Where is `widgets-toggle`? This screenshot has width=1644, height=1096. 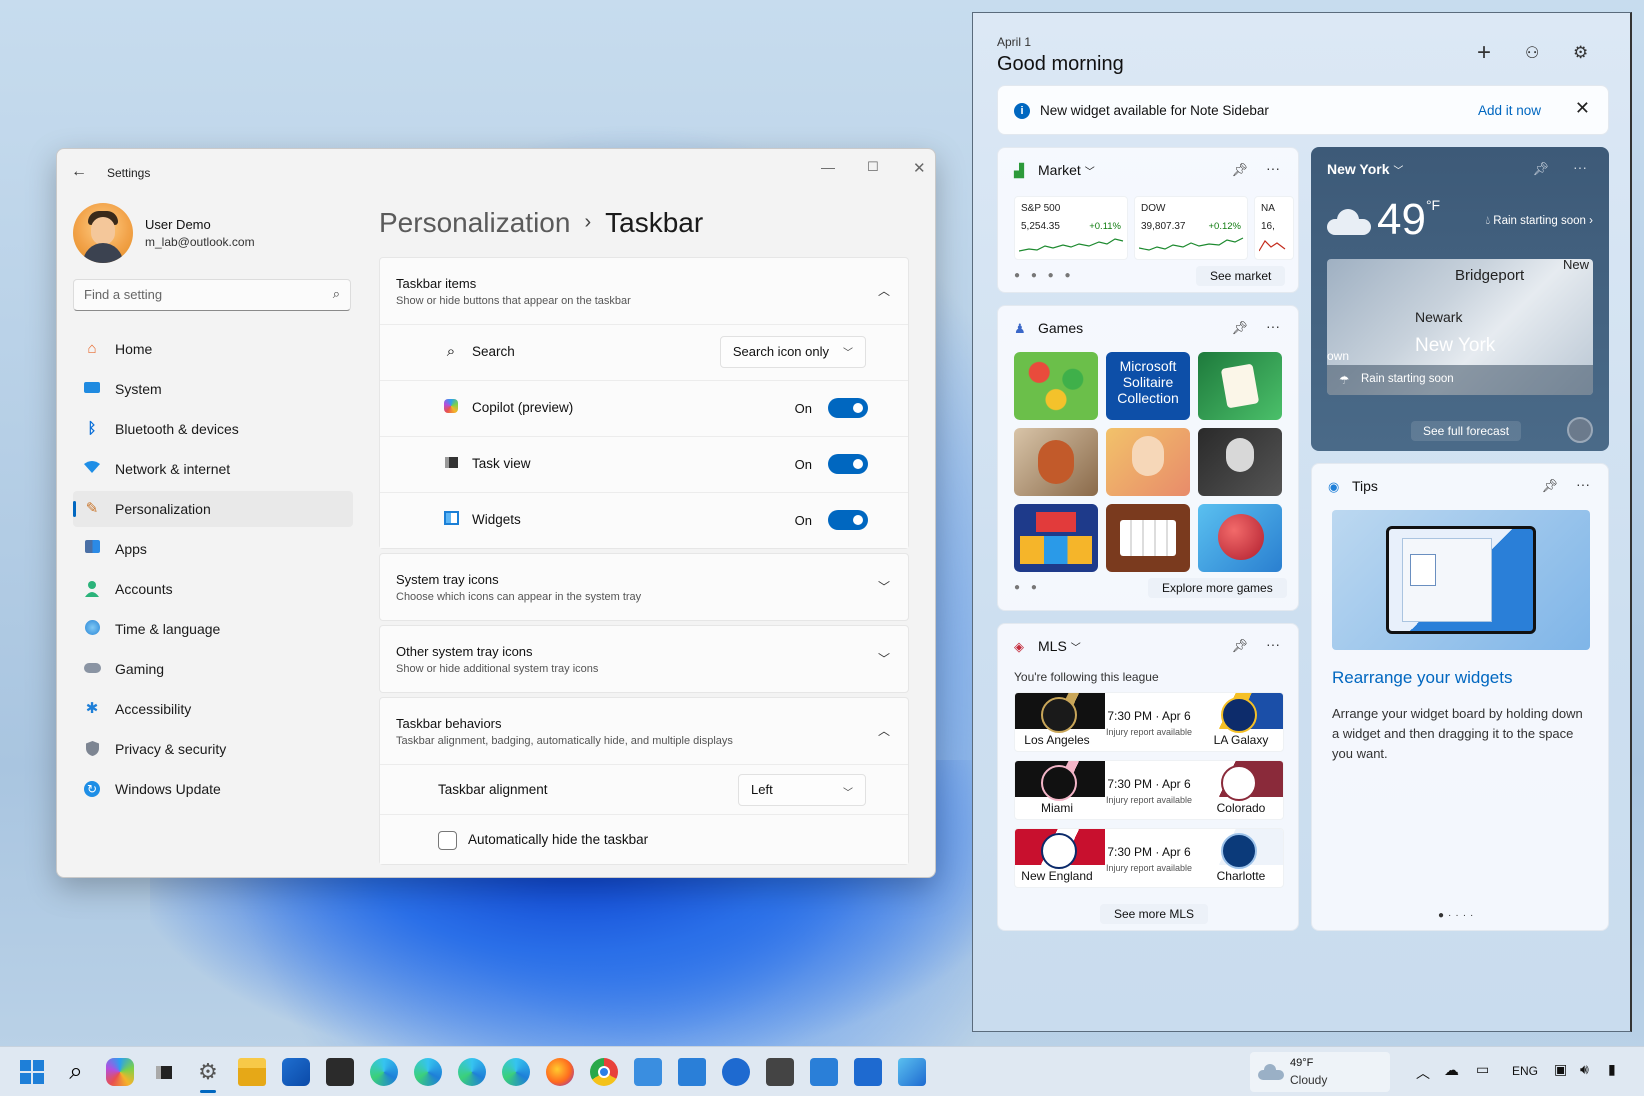
widgets-toggle is located at coordinates (848, 520).